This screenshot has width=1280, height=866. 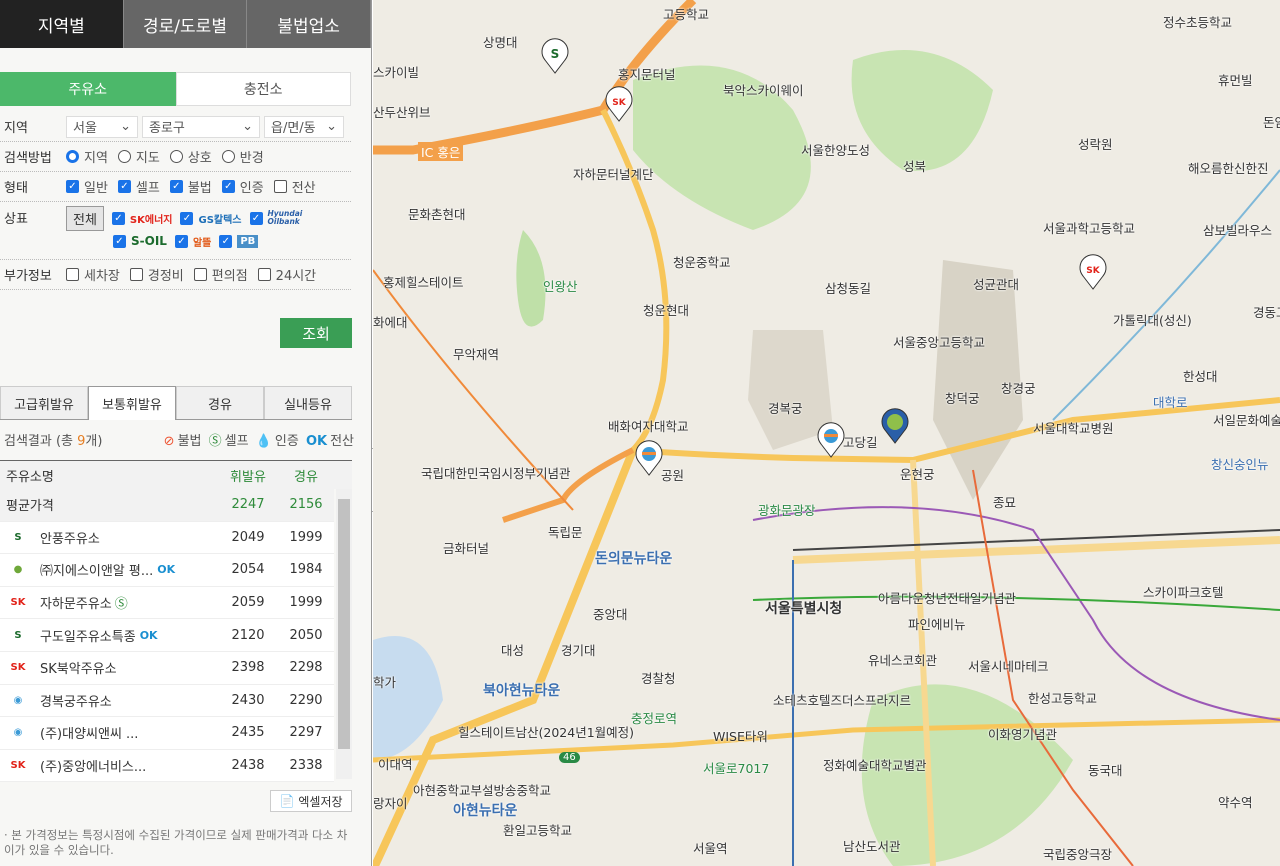 What do you see at coordinates (648, 425) in the screenshot?
I see `map-label: 배화여자대학교` at bounding box center [648, 425].